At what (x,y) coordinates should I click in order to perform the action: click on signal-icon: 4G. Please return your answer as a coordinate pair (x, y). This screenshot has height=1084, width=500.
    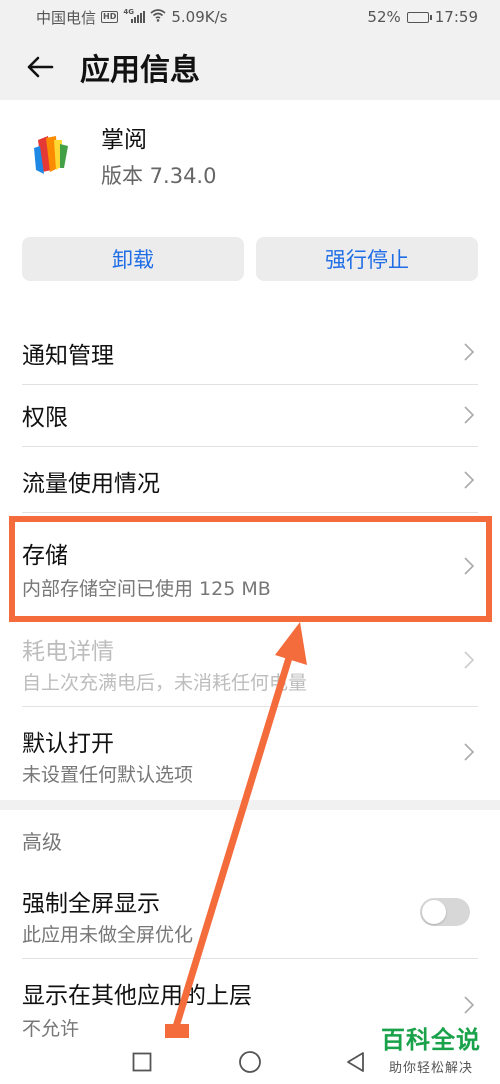
    Looking at the image, I should click on (134, 15).